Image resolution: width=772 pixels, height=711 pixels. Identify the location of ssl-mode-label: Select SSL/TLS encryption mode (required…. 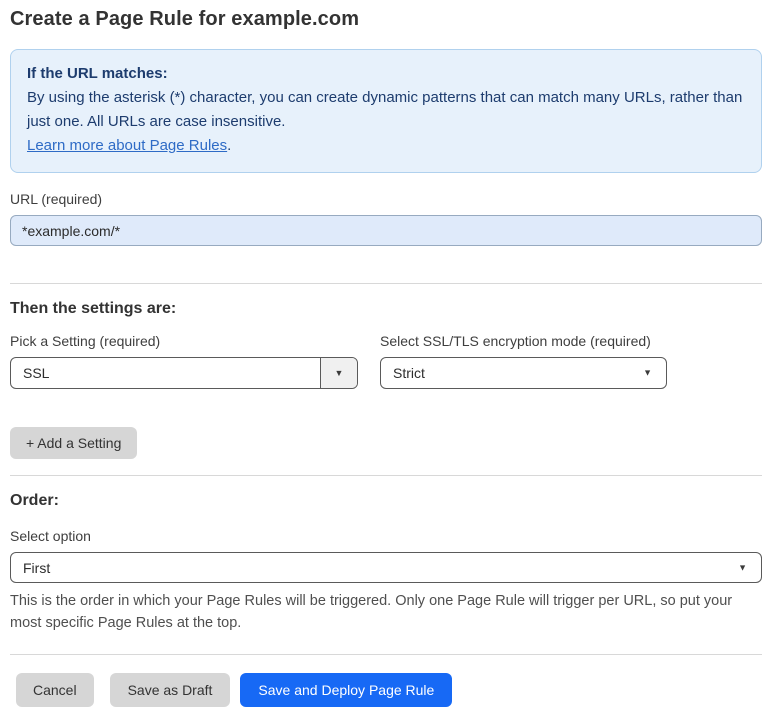
(515, 341).